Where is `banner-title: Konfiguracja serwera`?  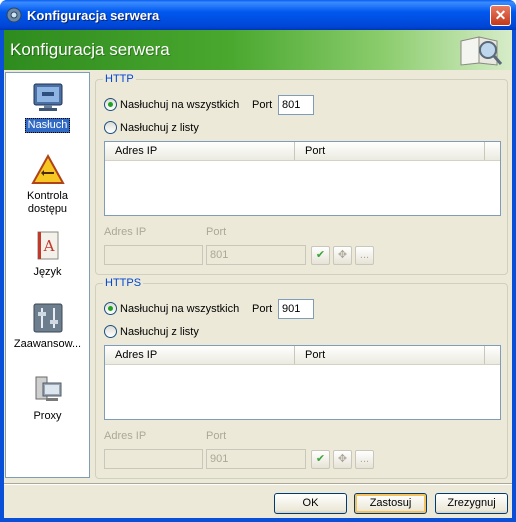 banner-title: Konfiguracja serwera is located at coordinates (90, 49).